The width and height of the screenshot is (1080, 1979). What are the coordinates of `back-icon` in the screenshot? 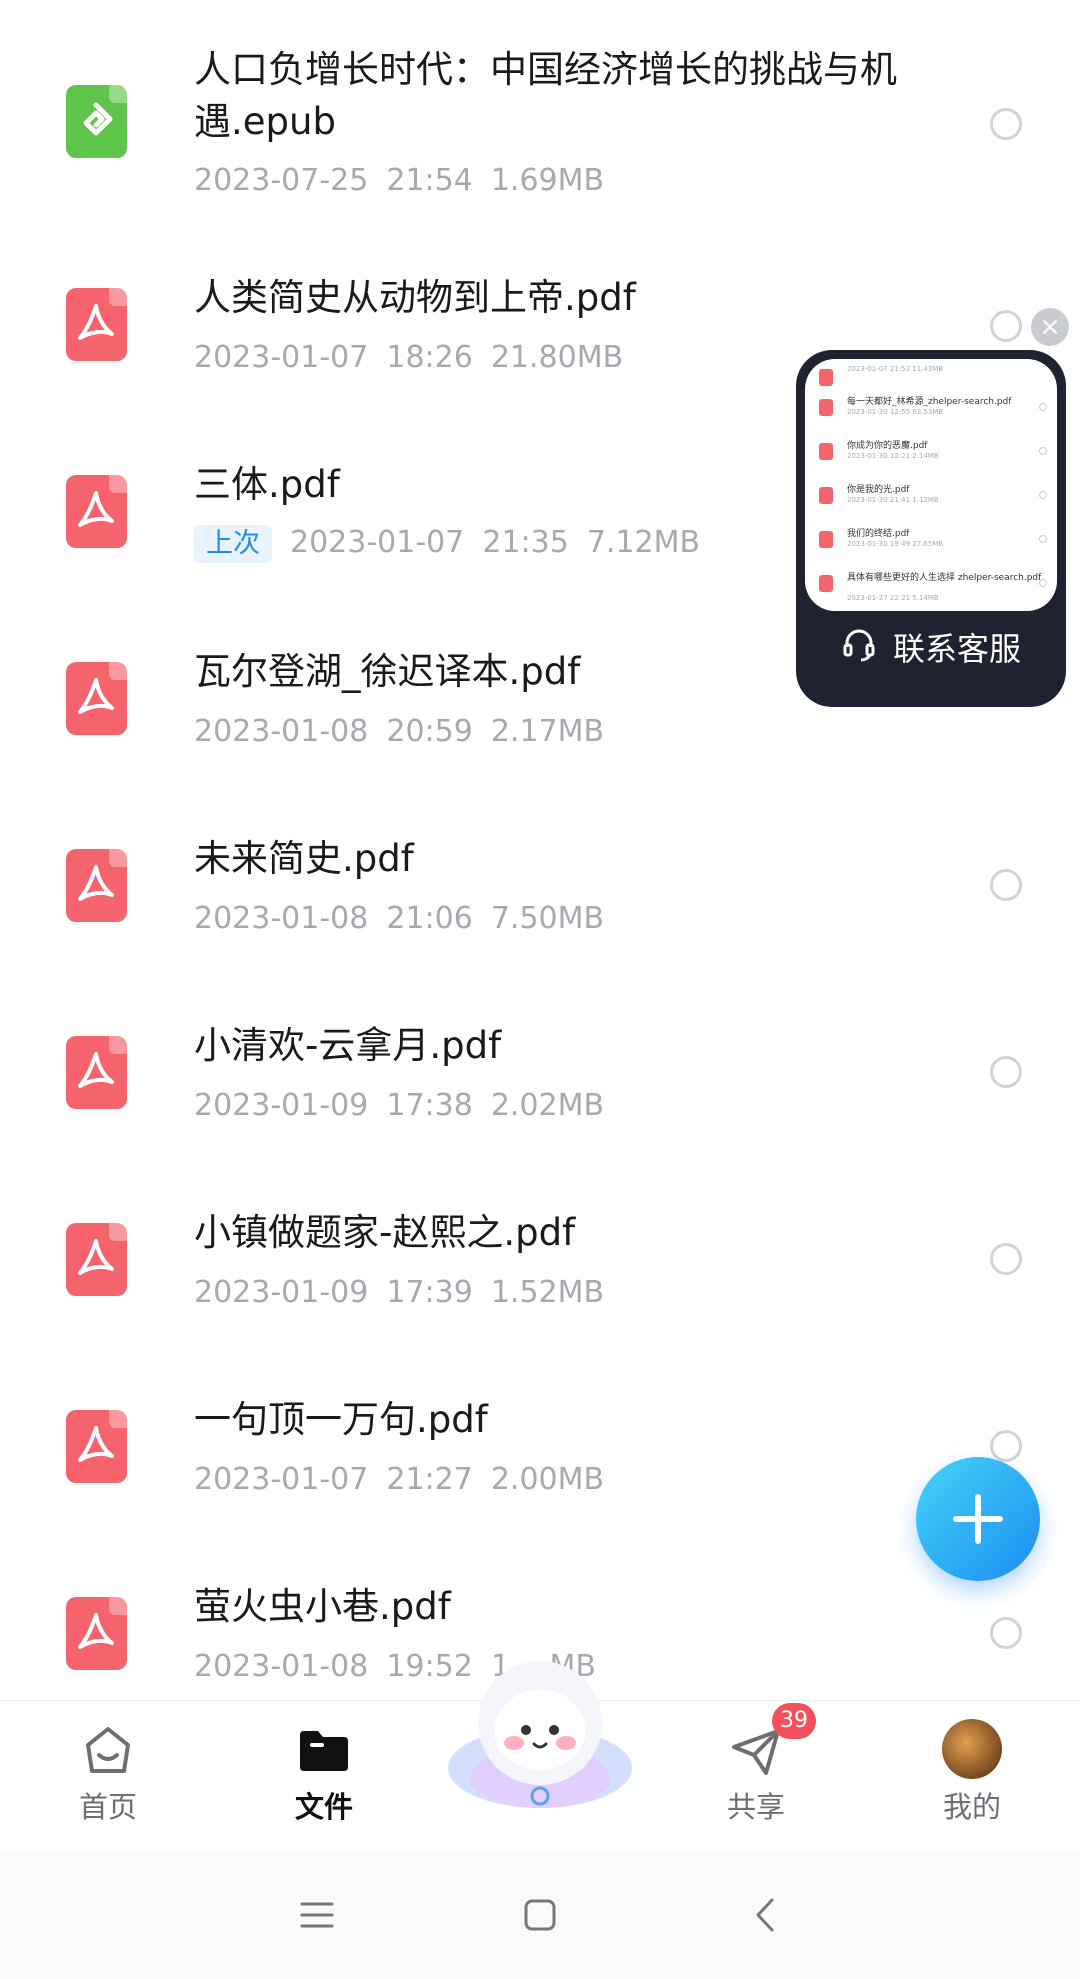 It's located at (765, 1915).